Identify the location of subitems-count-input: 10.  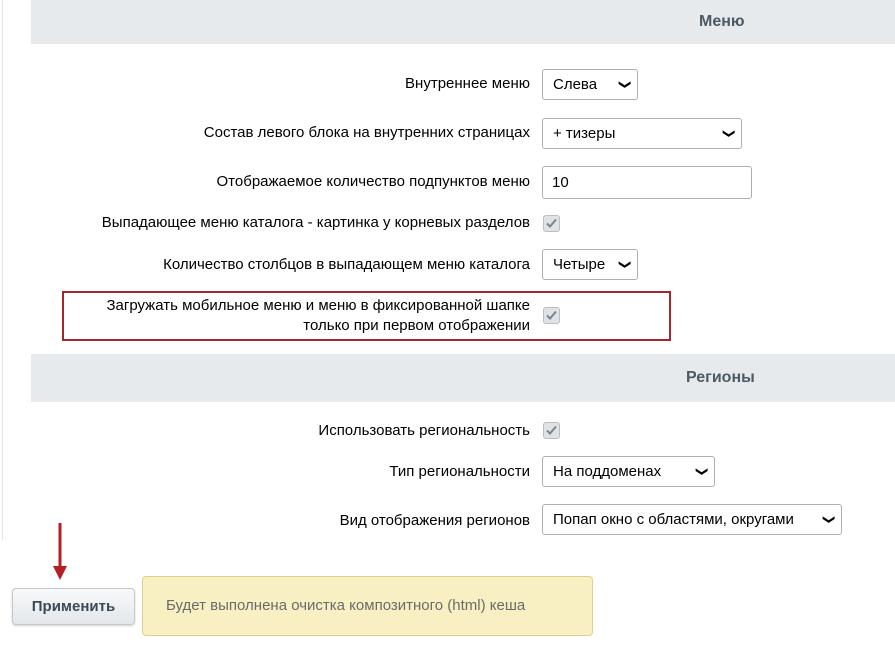
(647, 182).